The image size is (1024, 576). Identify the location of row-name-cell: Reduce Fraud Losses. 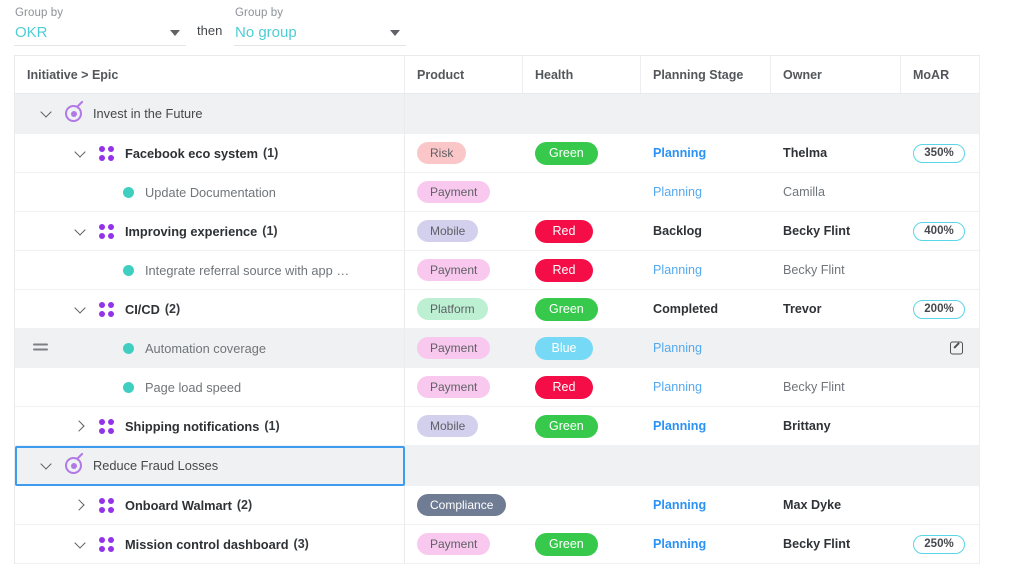
(210, 466).